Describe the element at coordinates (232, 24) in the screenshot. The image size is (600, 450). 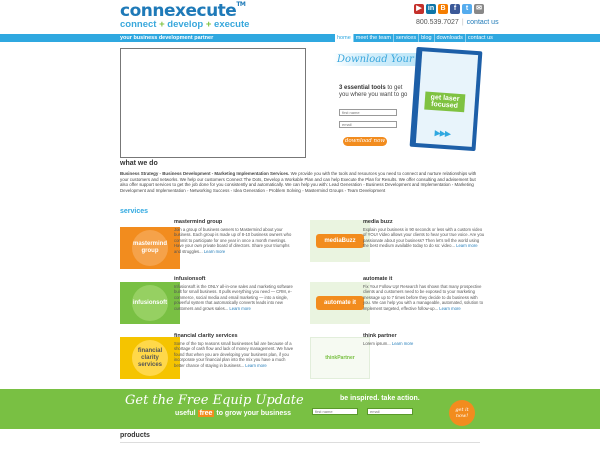
I see `tagline-execute: execute` at that location.